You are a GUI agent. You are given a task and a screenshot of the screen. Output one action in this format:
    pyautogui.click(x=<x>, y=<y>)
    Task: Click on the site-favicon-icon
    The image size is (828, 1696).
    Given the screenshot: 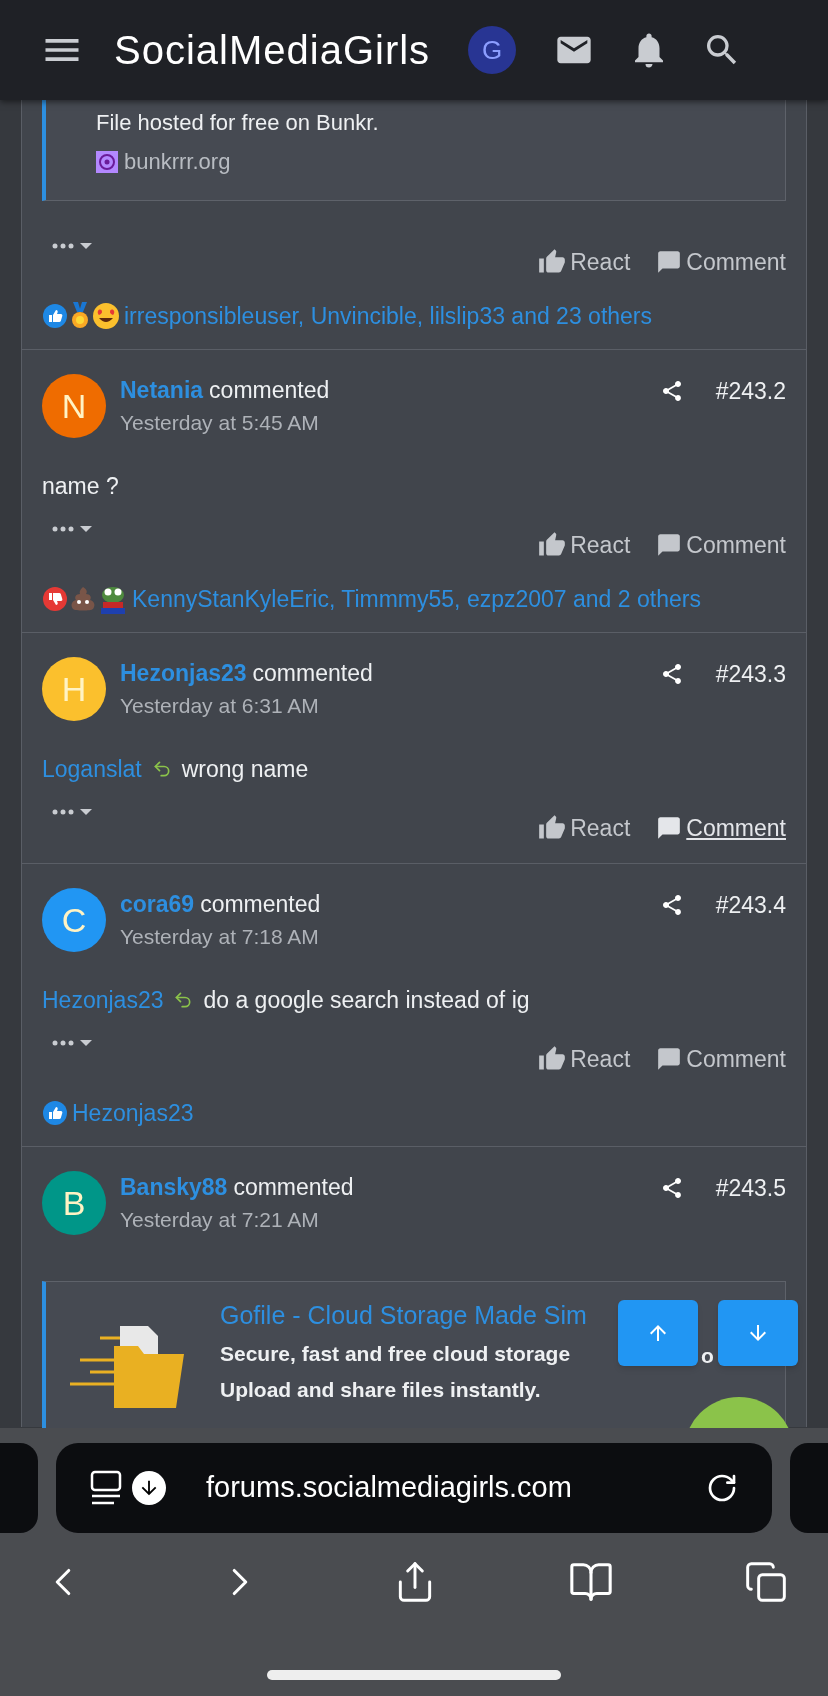 What is the action you would take?
    pyautogui.click(x=107, y=161)
    